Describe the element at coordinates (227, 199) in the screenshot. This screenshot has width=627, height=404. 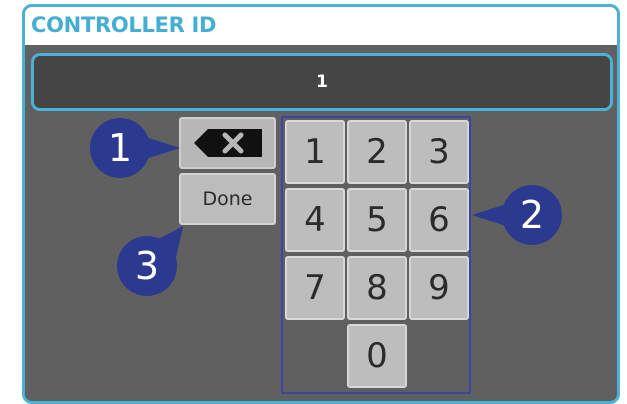
I see `done-button: Done` at that location.